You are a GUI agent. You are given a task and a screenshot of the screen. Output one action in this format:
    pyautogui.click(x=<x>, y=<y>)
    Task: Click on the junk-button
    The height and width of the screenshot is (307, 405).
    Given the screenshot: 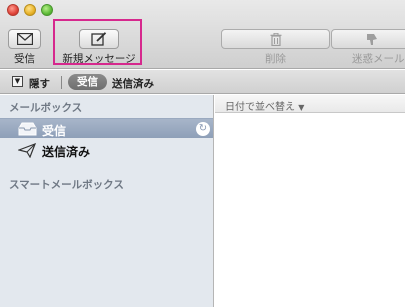 What is the action you would take?
    pyautogui.click(x=368, y=39)
    